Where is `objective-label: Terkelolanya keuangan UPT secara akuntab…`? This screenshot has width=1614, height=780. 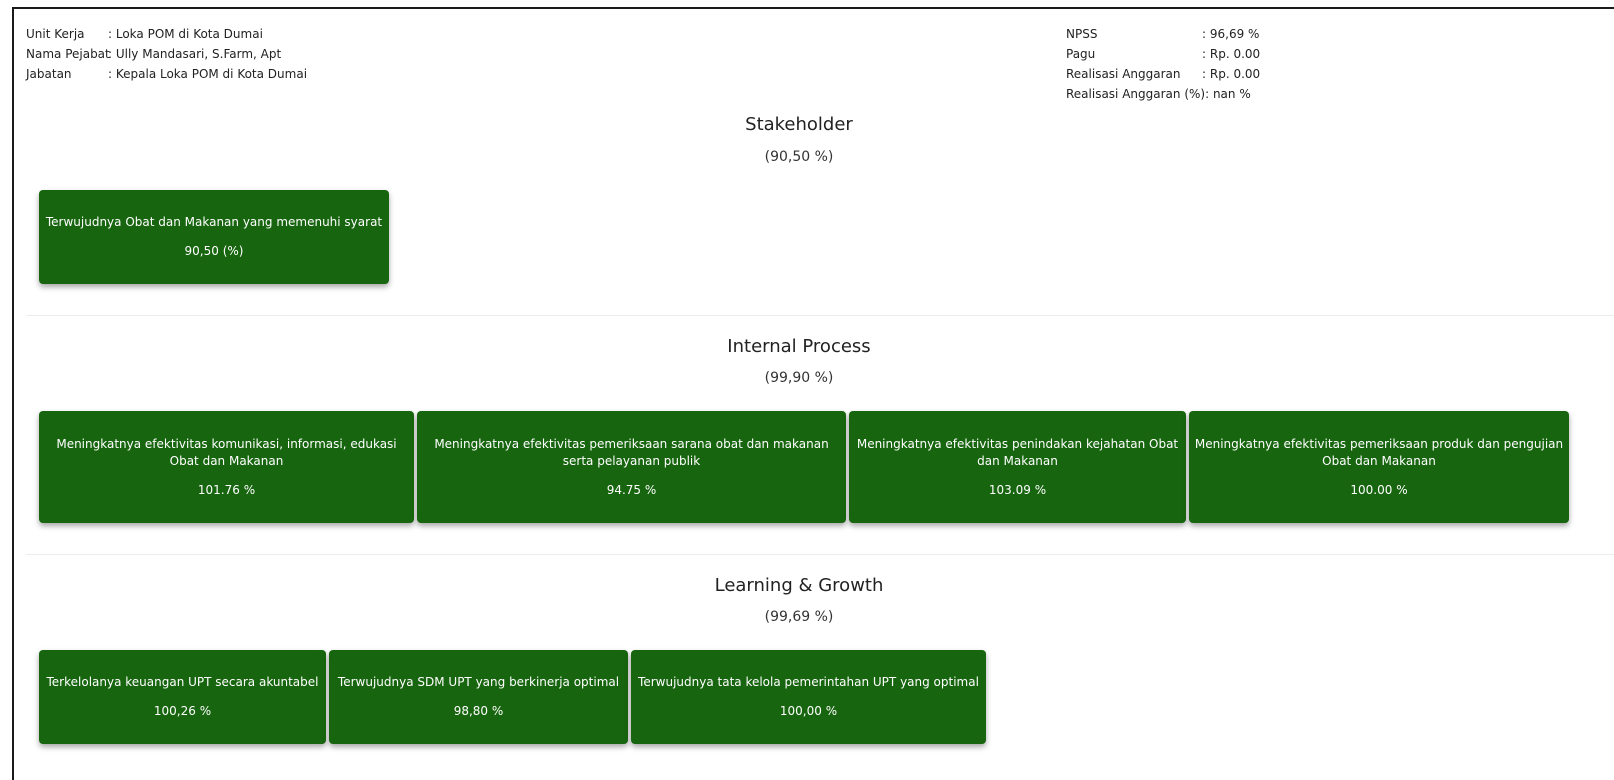 objective-label: Terkelolanya keuangan UPT secara akuntab… is located at coordinates (182, 682).